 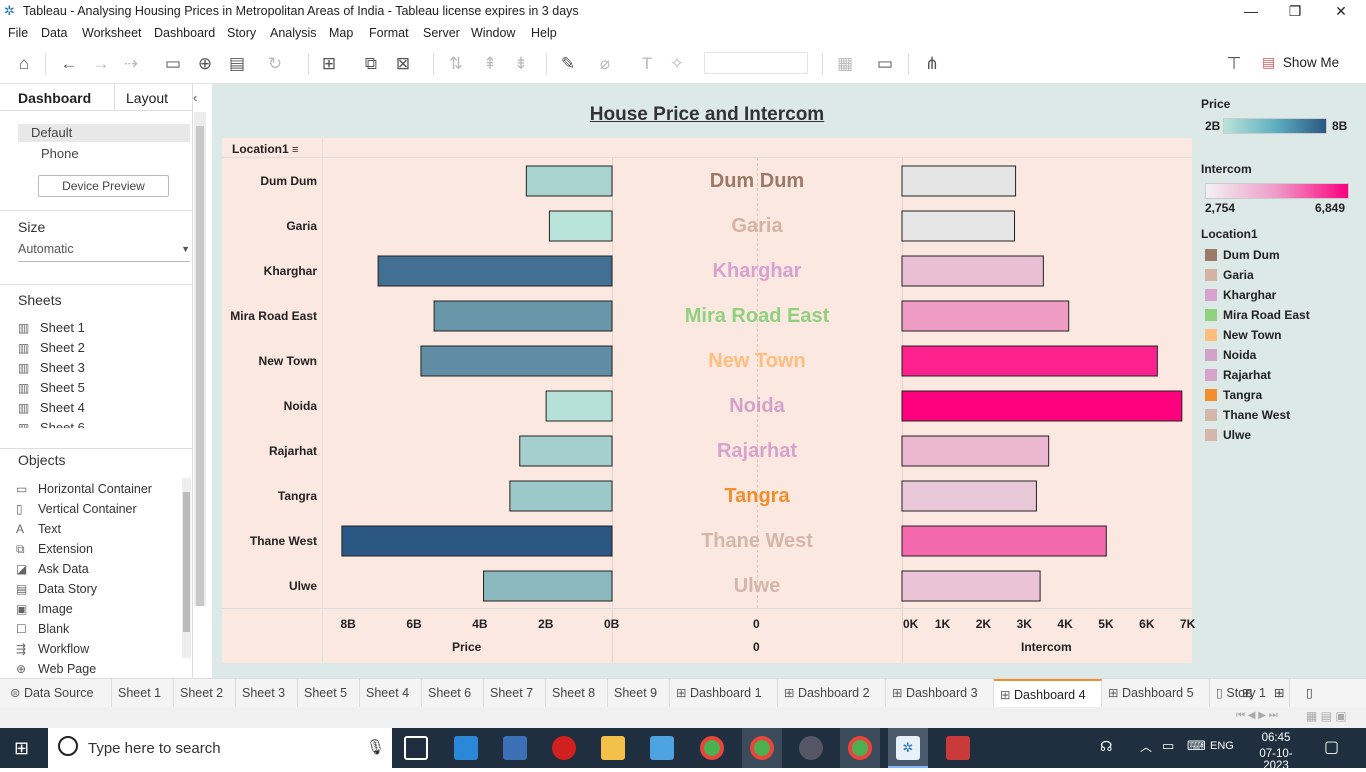 I want to click on object-item: ▣ Image, so click(x=44, y=609).